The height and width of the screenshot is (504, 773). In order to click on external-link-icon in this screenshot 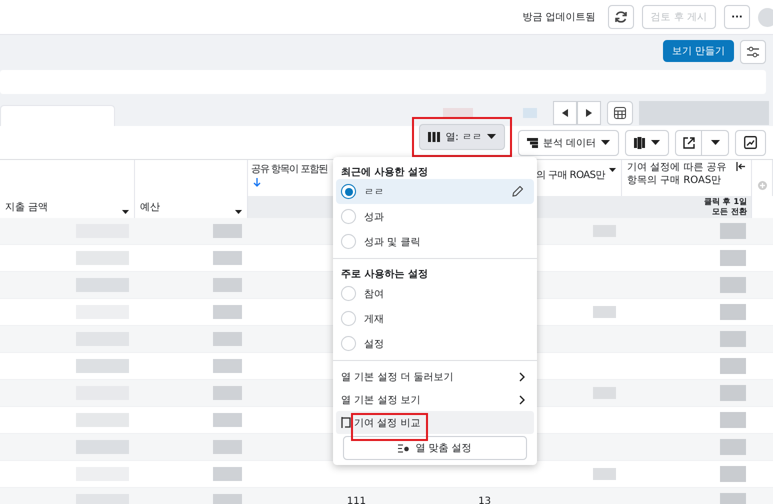, I will do `click(688, 142)`.